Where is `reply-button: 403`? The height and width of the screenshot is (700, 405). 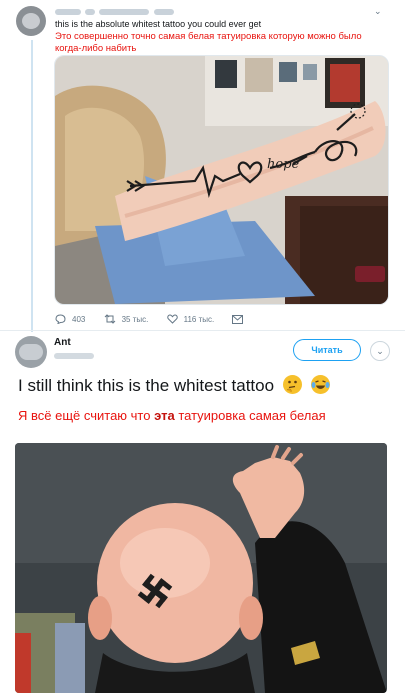 reply-button: 403 is located at coordinates (70, 319).